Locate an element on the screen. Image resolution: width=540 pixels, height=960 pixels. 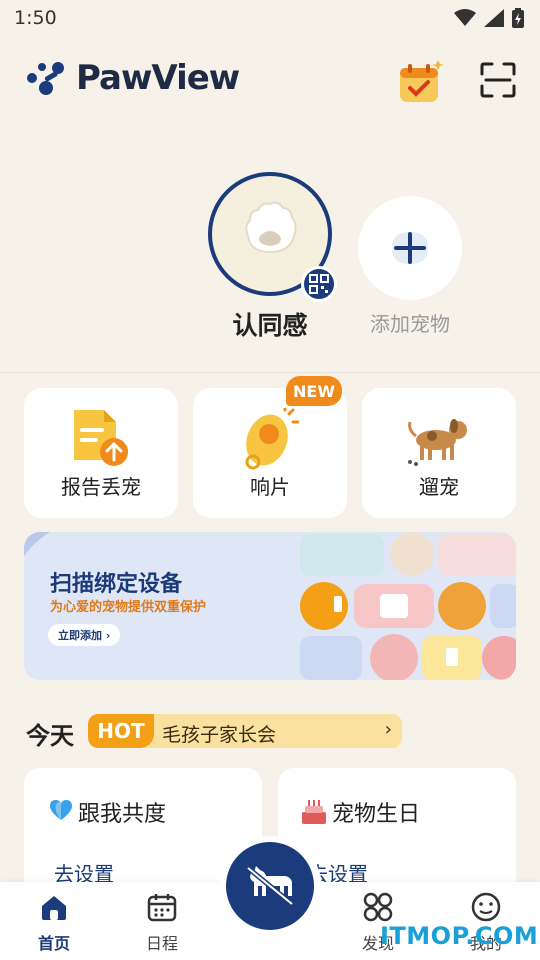
cake-icon is located at coordinates (314, 812).